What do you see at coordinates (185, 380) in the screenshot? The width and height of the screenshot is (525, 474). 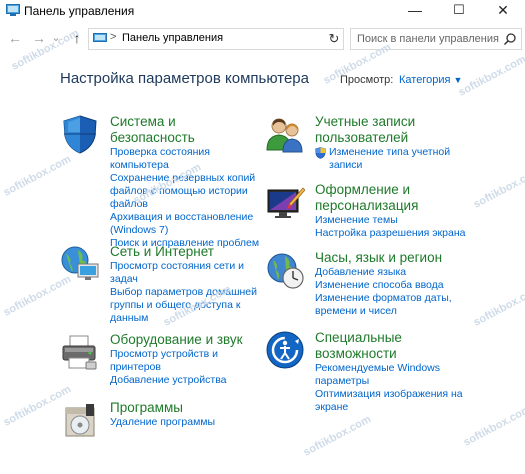 I see `task-link: Добавление устройства` at bounding box center [185, 380].